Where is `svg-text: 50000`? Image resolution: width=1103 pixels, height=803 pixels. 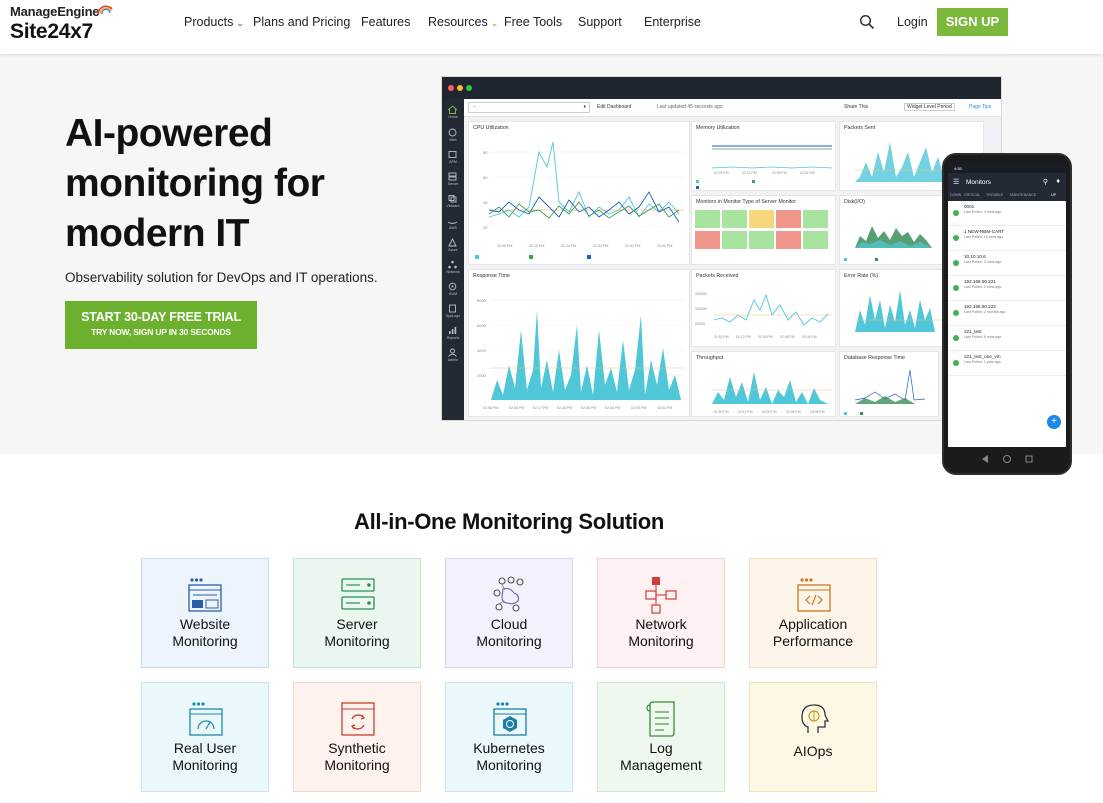 svg-text: 50000 is located at coordinates (700, 324).